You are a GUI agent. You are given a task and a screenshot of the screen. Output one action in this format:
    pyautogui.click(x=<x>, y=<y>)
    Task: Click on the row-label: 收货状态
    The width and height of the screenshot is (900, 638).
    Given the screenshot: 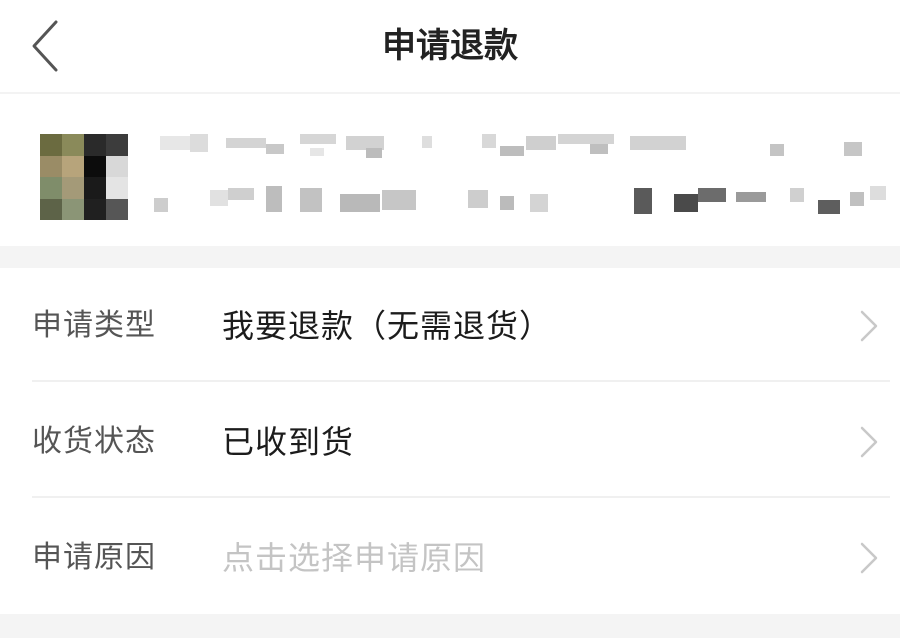 What is the action you would take?
    pyautogui.click(x=94, y=441)
    